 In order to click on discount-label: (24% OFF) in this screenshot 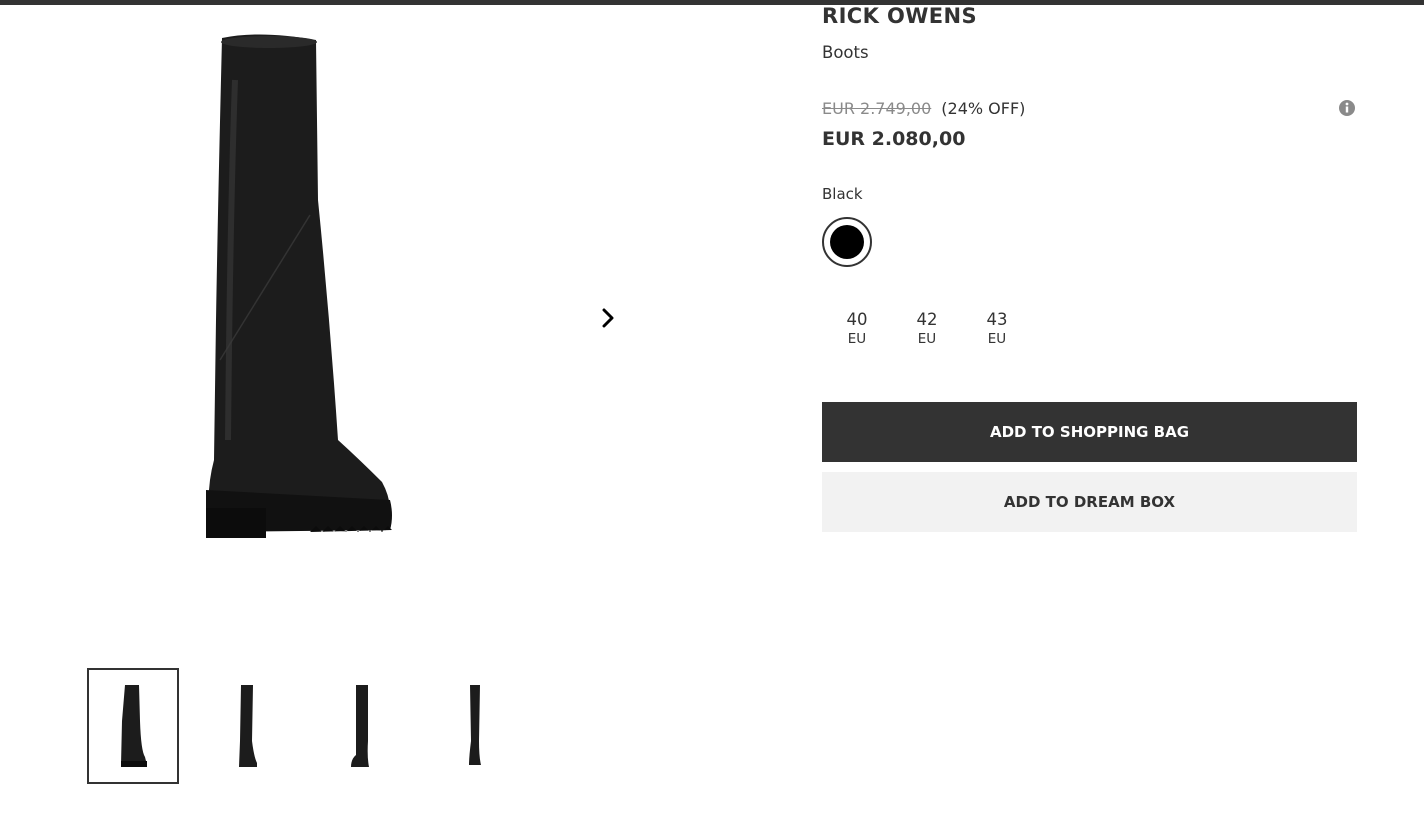, I will do `click(983, 108)`.